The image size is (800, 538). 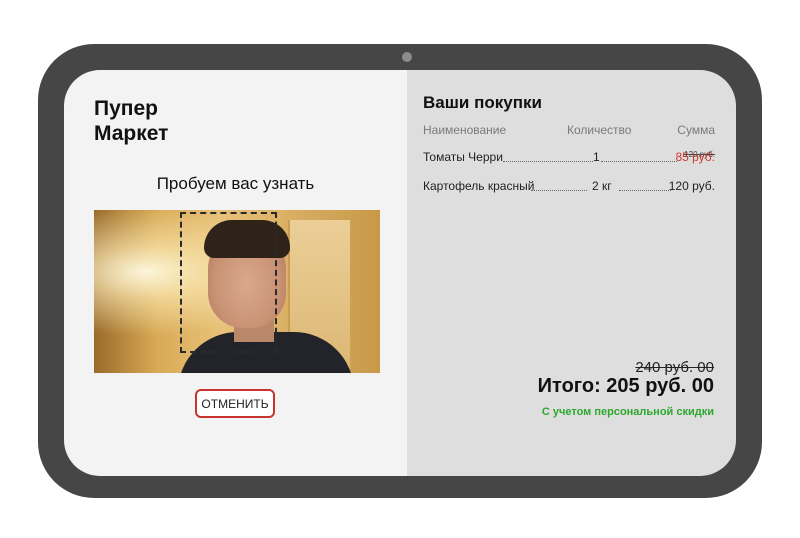 What do you see at coordinates (131, 133) in the screenshot?
I see `brand-line-2: Маркет` at bounding box center [131, 133].